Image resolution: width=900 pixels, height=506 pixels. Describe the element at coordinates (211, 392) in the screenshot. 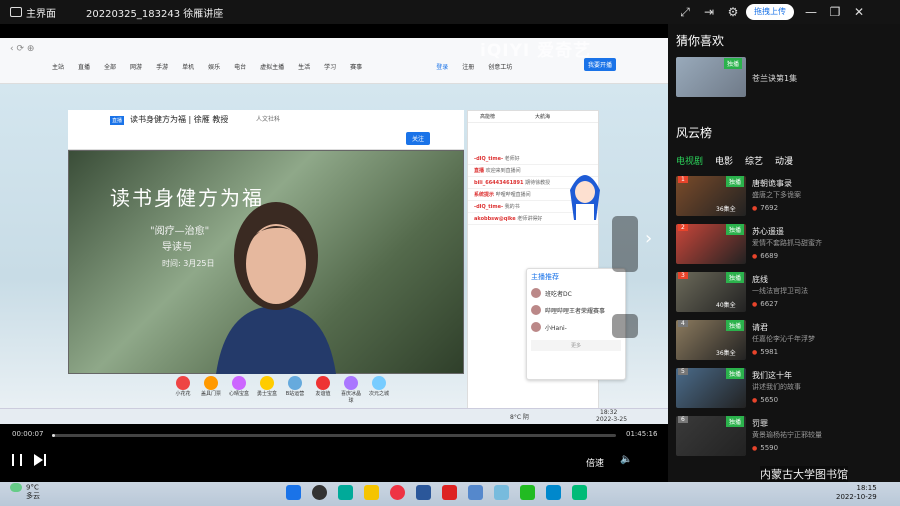

I see `gift-item: 盖具门票` at that location.